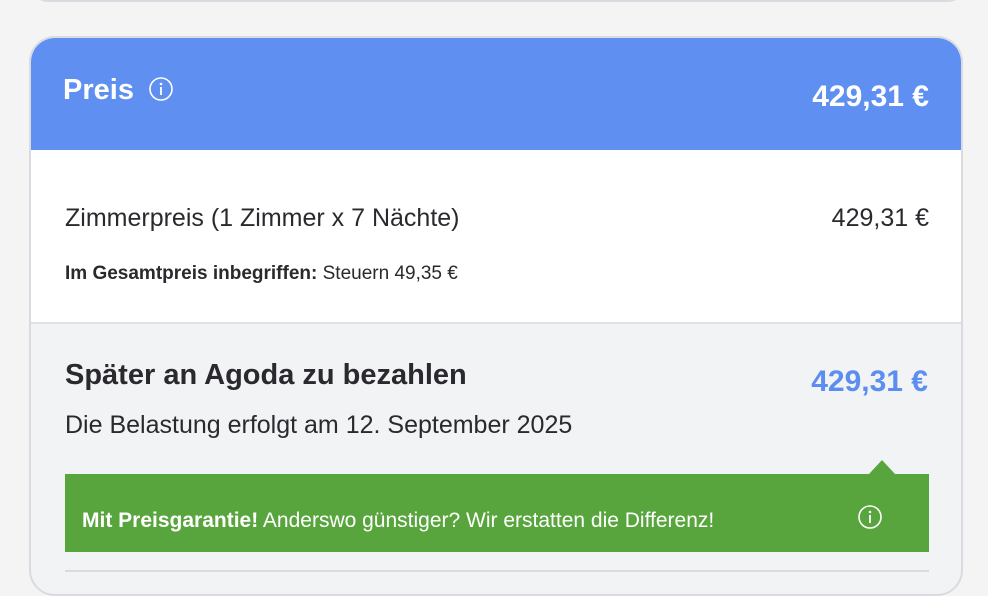  I want to click on price-title: Preis, so click(98, 90).